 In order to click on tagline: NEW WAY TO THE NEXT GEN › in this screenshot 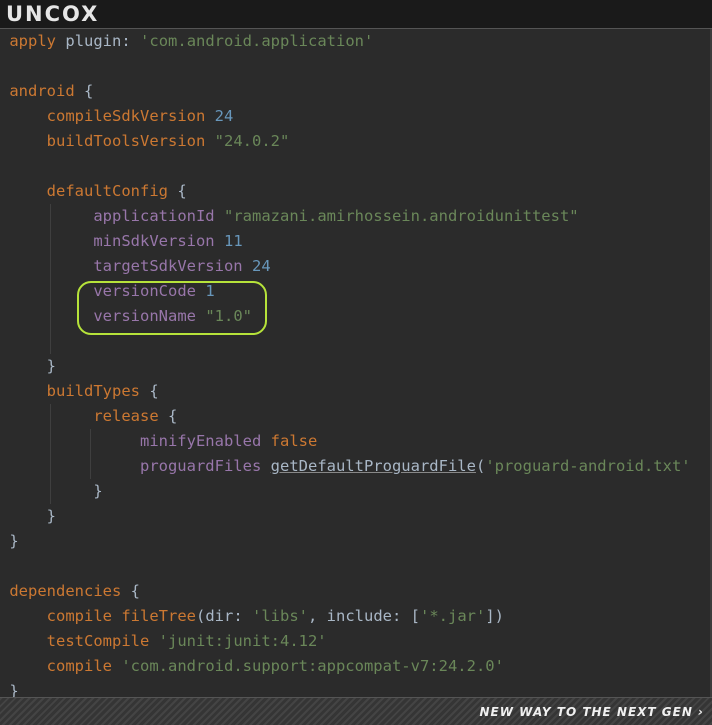, I will do `click(591, 712)`.